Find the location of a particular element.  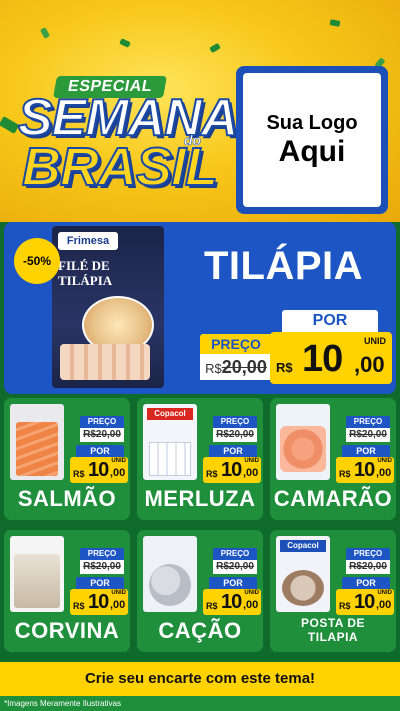

featured-preco-label: PREÇO is located at coordinates (236, 344).